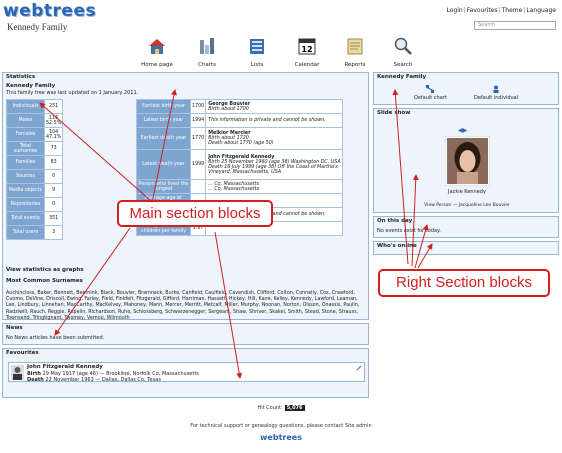 The height and width of the screenshot is (453, 562). I want to click on favourite-name: John Fitzgerald Kennedy, so click(65, 367).